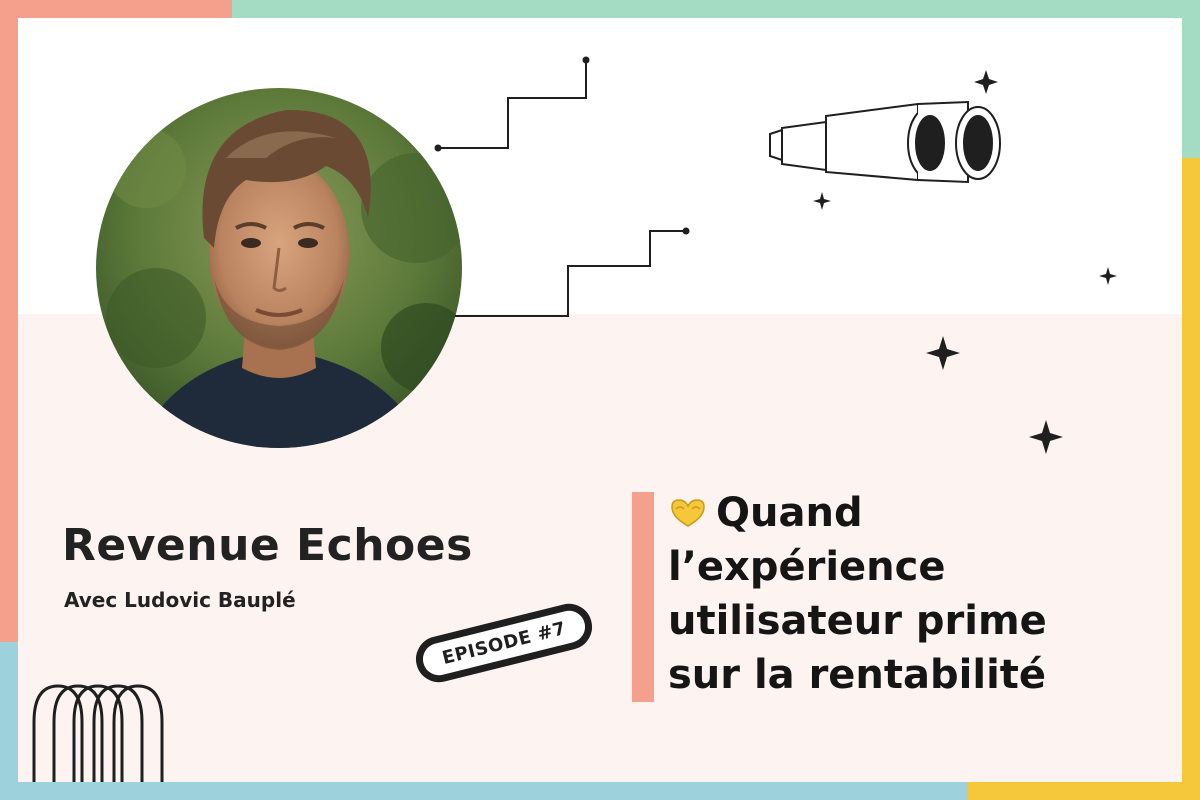 Image resolution: width=1200 pixels, height=800 pixels. Describe the element at coordinates (857, 675) in the screenshot. I see `headline-line-4: sur la rentabilité` at that location.